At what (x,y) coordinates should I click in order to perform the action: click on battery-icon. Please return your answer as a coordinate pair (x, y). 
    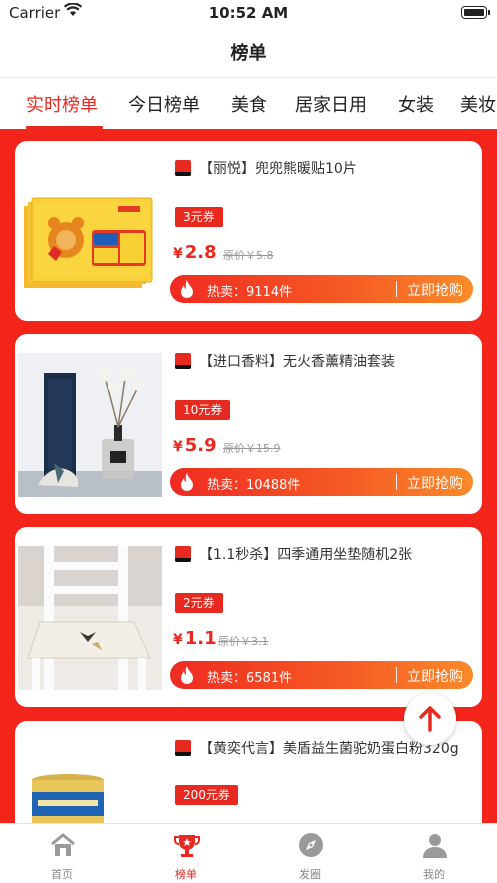
    Looking at the image, I should click on (475, 12).